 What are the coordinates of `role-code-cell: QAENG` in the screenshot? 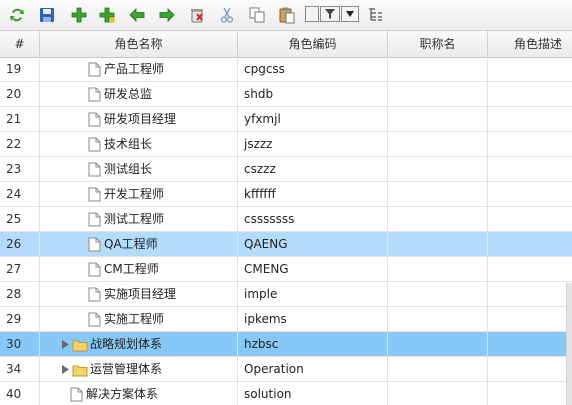 It's located at (313, 244).